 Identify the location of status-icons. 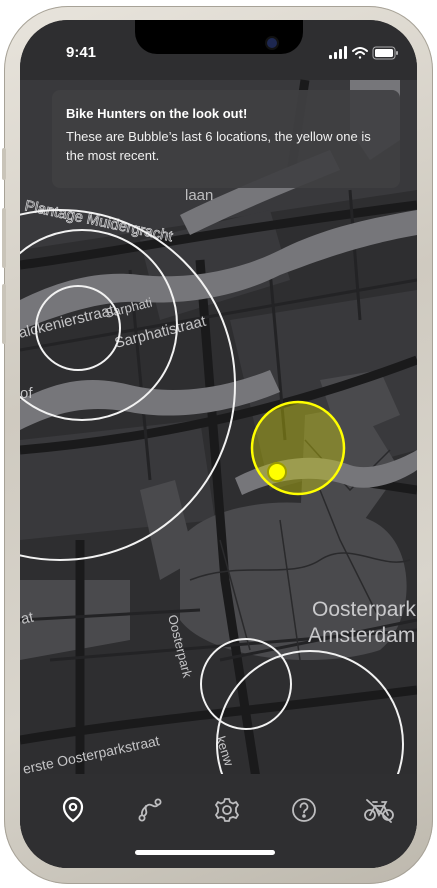
(363, 53).